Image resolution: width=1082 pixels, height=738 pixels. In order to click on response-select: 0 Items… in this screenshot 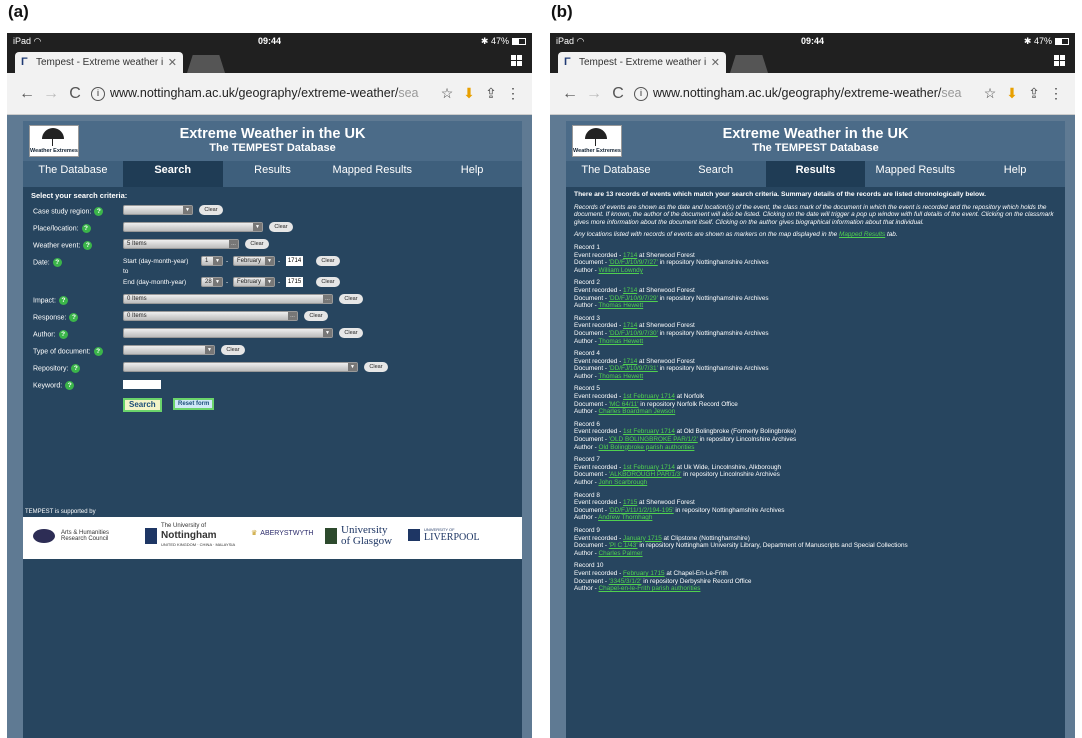, I will do `click(210, 316)`.